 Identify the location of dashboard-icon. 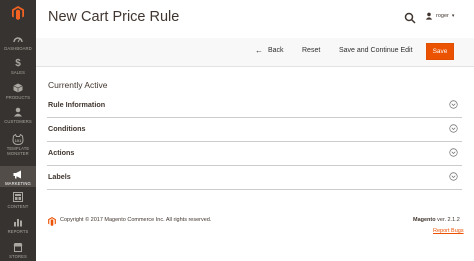
(18, 39).